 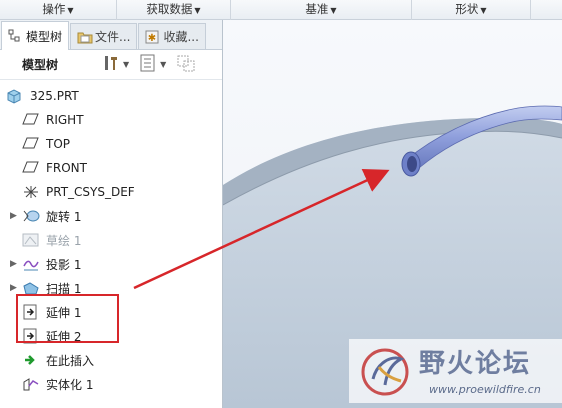 What do you see at coordinates (67, 318) in the screenshot?
I see `highlight-box` at bounding box center [67, 318].